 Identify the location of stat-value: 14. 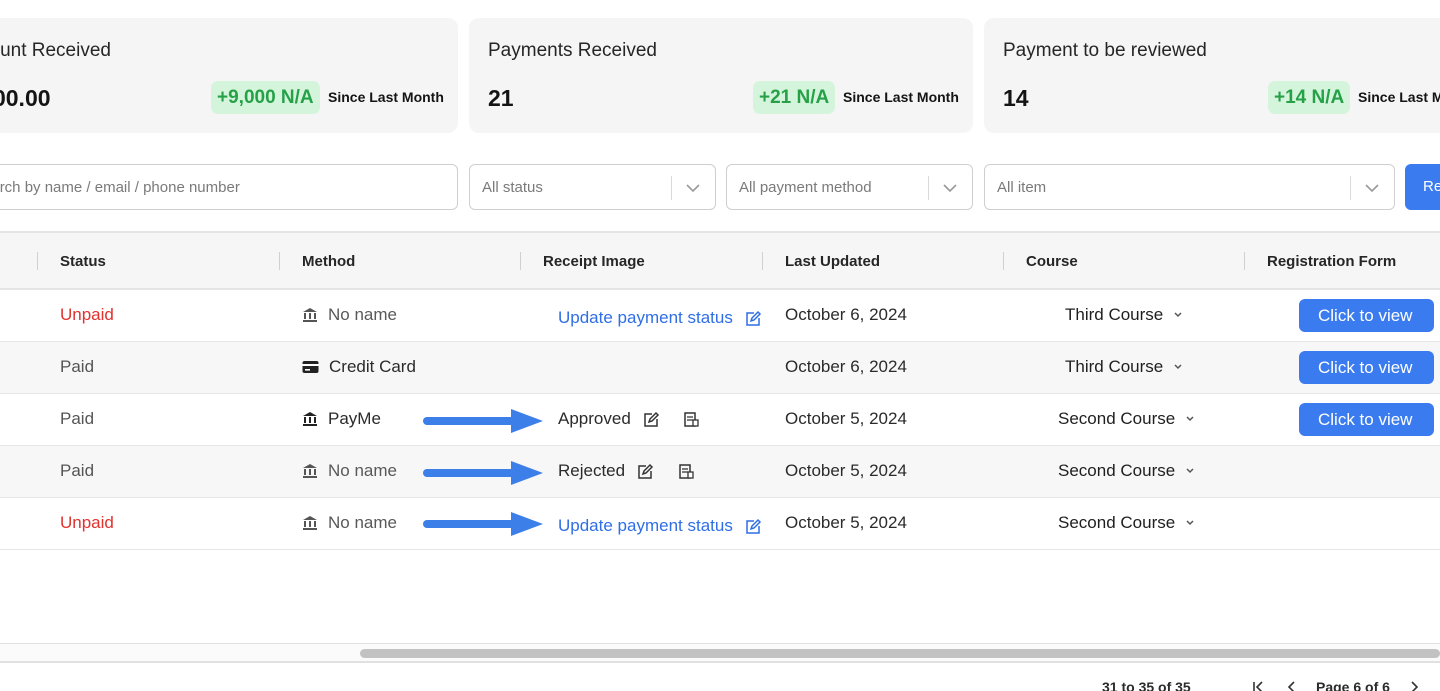
(1016, 98).